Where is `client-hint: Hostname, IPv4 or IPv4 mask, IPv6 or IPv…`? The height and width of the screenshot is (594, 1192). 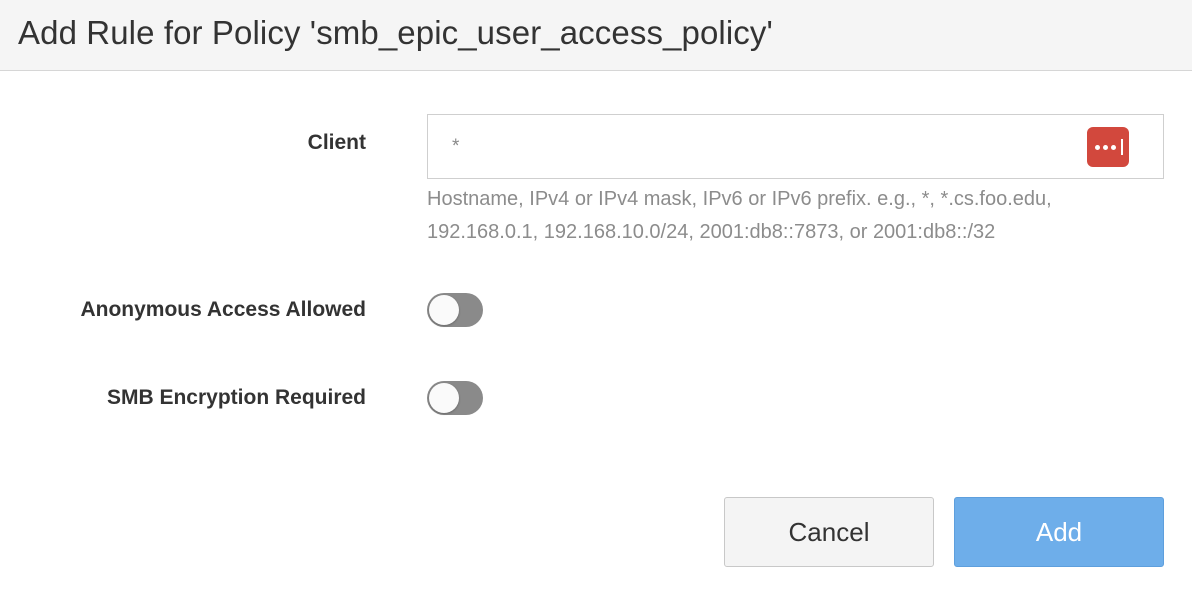 client-hint: Hostname, IPv4 or IPv4 mask, IPv6 or IPv… is located at coordinates (739, 215).